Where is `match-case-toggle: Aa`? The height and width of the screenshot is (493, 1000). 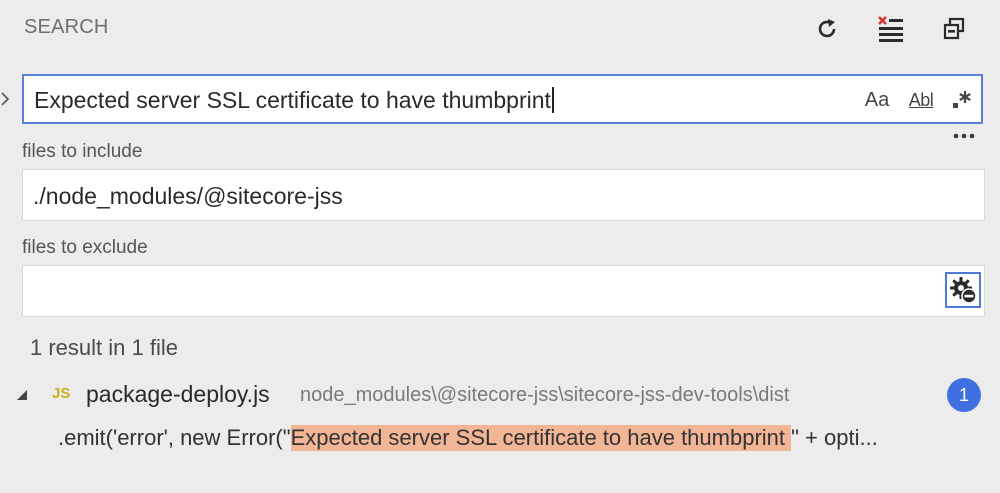 match-case-toggle: Aa is located at coordinates (877, 100).